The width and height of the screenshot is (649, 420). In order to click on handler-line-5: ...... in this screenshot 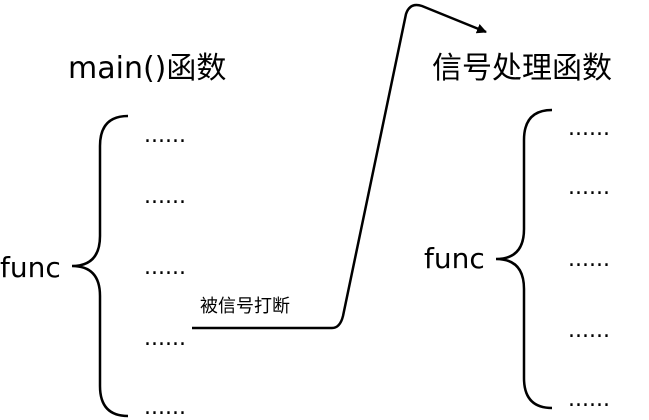, I will do `click(589, 399)`.